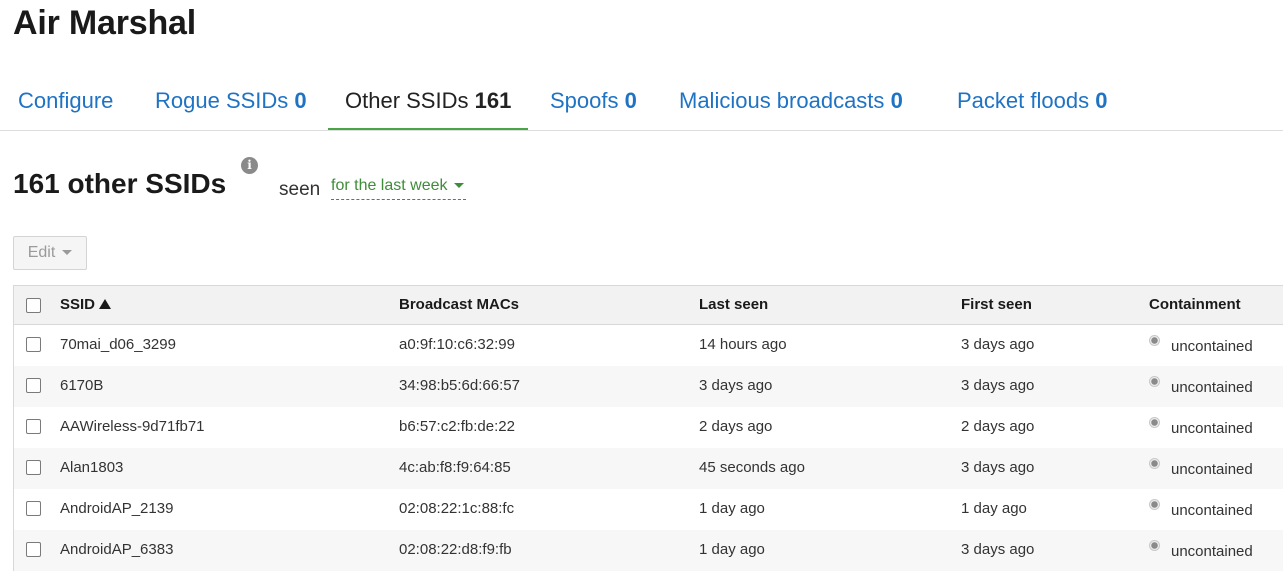 This screenshot has height=572, width=1283. Describe the element at coordinates (120, 183) in the screenshot. I see `section-title: 161 other SSIDs` at that location.